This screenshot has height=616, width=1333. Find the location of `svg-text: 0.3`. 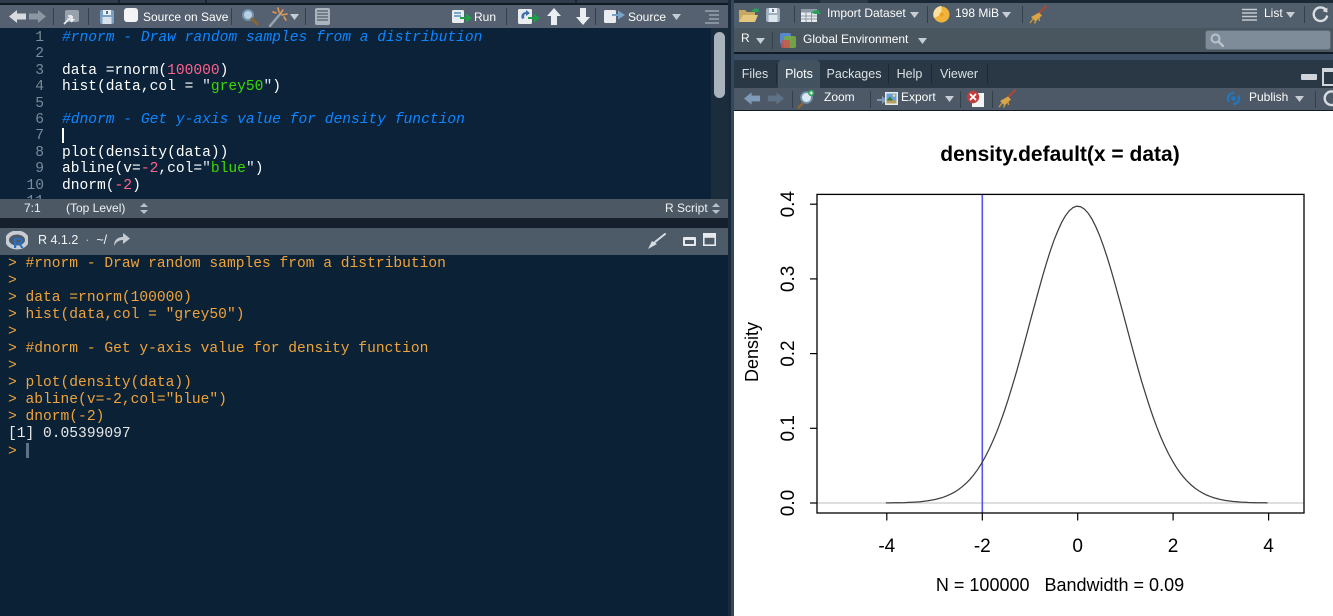

svg-text: 0.3 is located at coordinates (788, 279).